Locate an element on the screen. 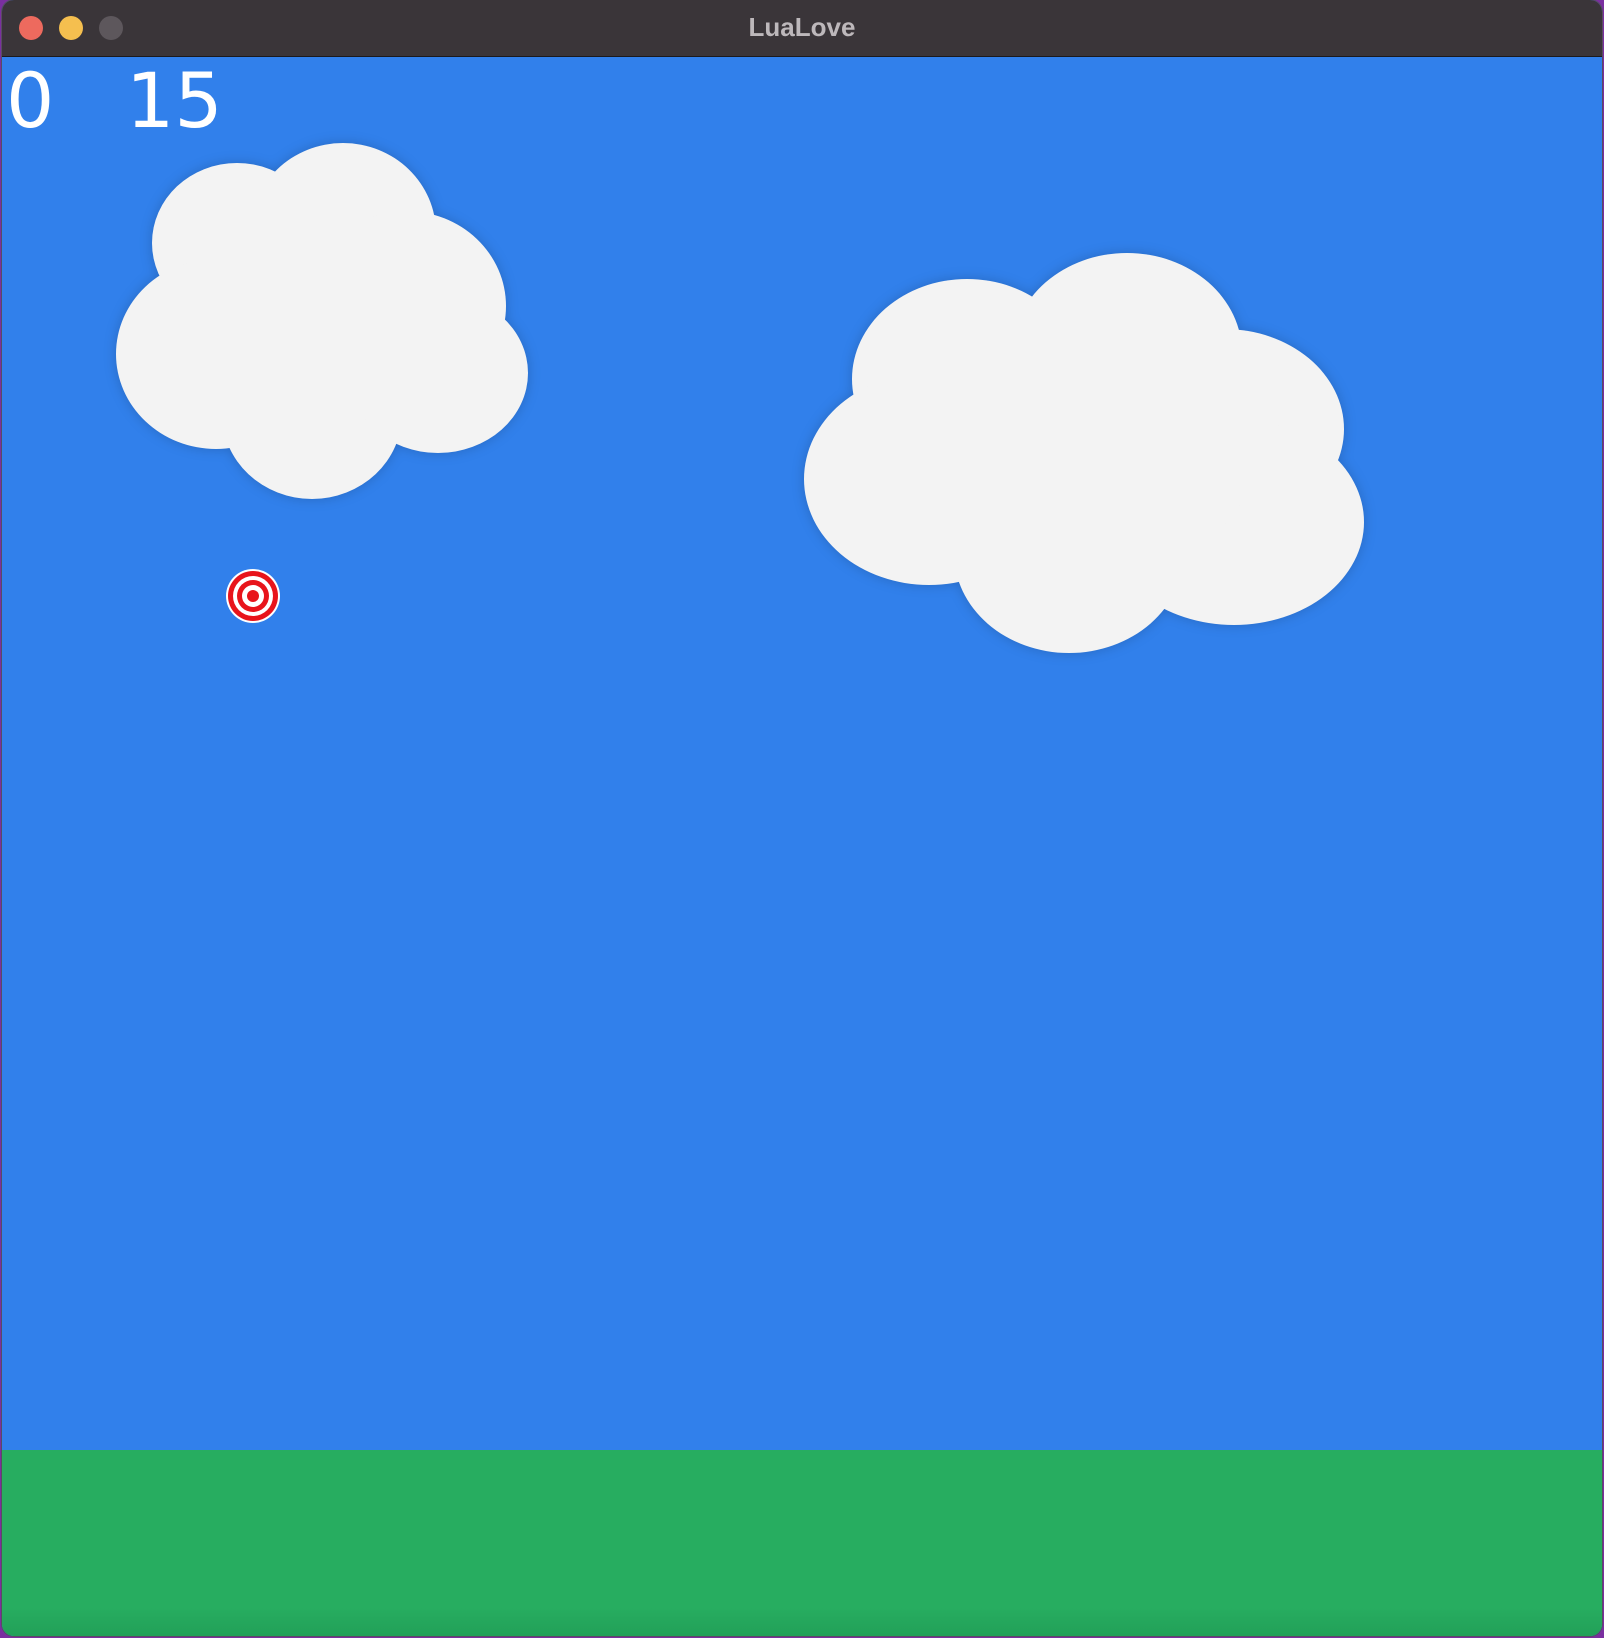  bullseye-target-icon is located at coordinates (253, 596).